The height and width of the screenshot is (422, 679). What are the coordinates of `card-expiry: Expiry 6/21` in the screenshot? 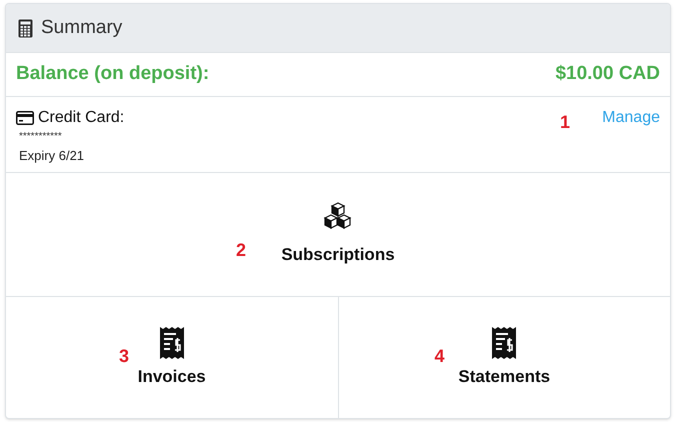 It's located at (52, 156).